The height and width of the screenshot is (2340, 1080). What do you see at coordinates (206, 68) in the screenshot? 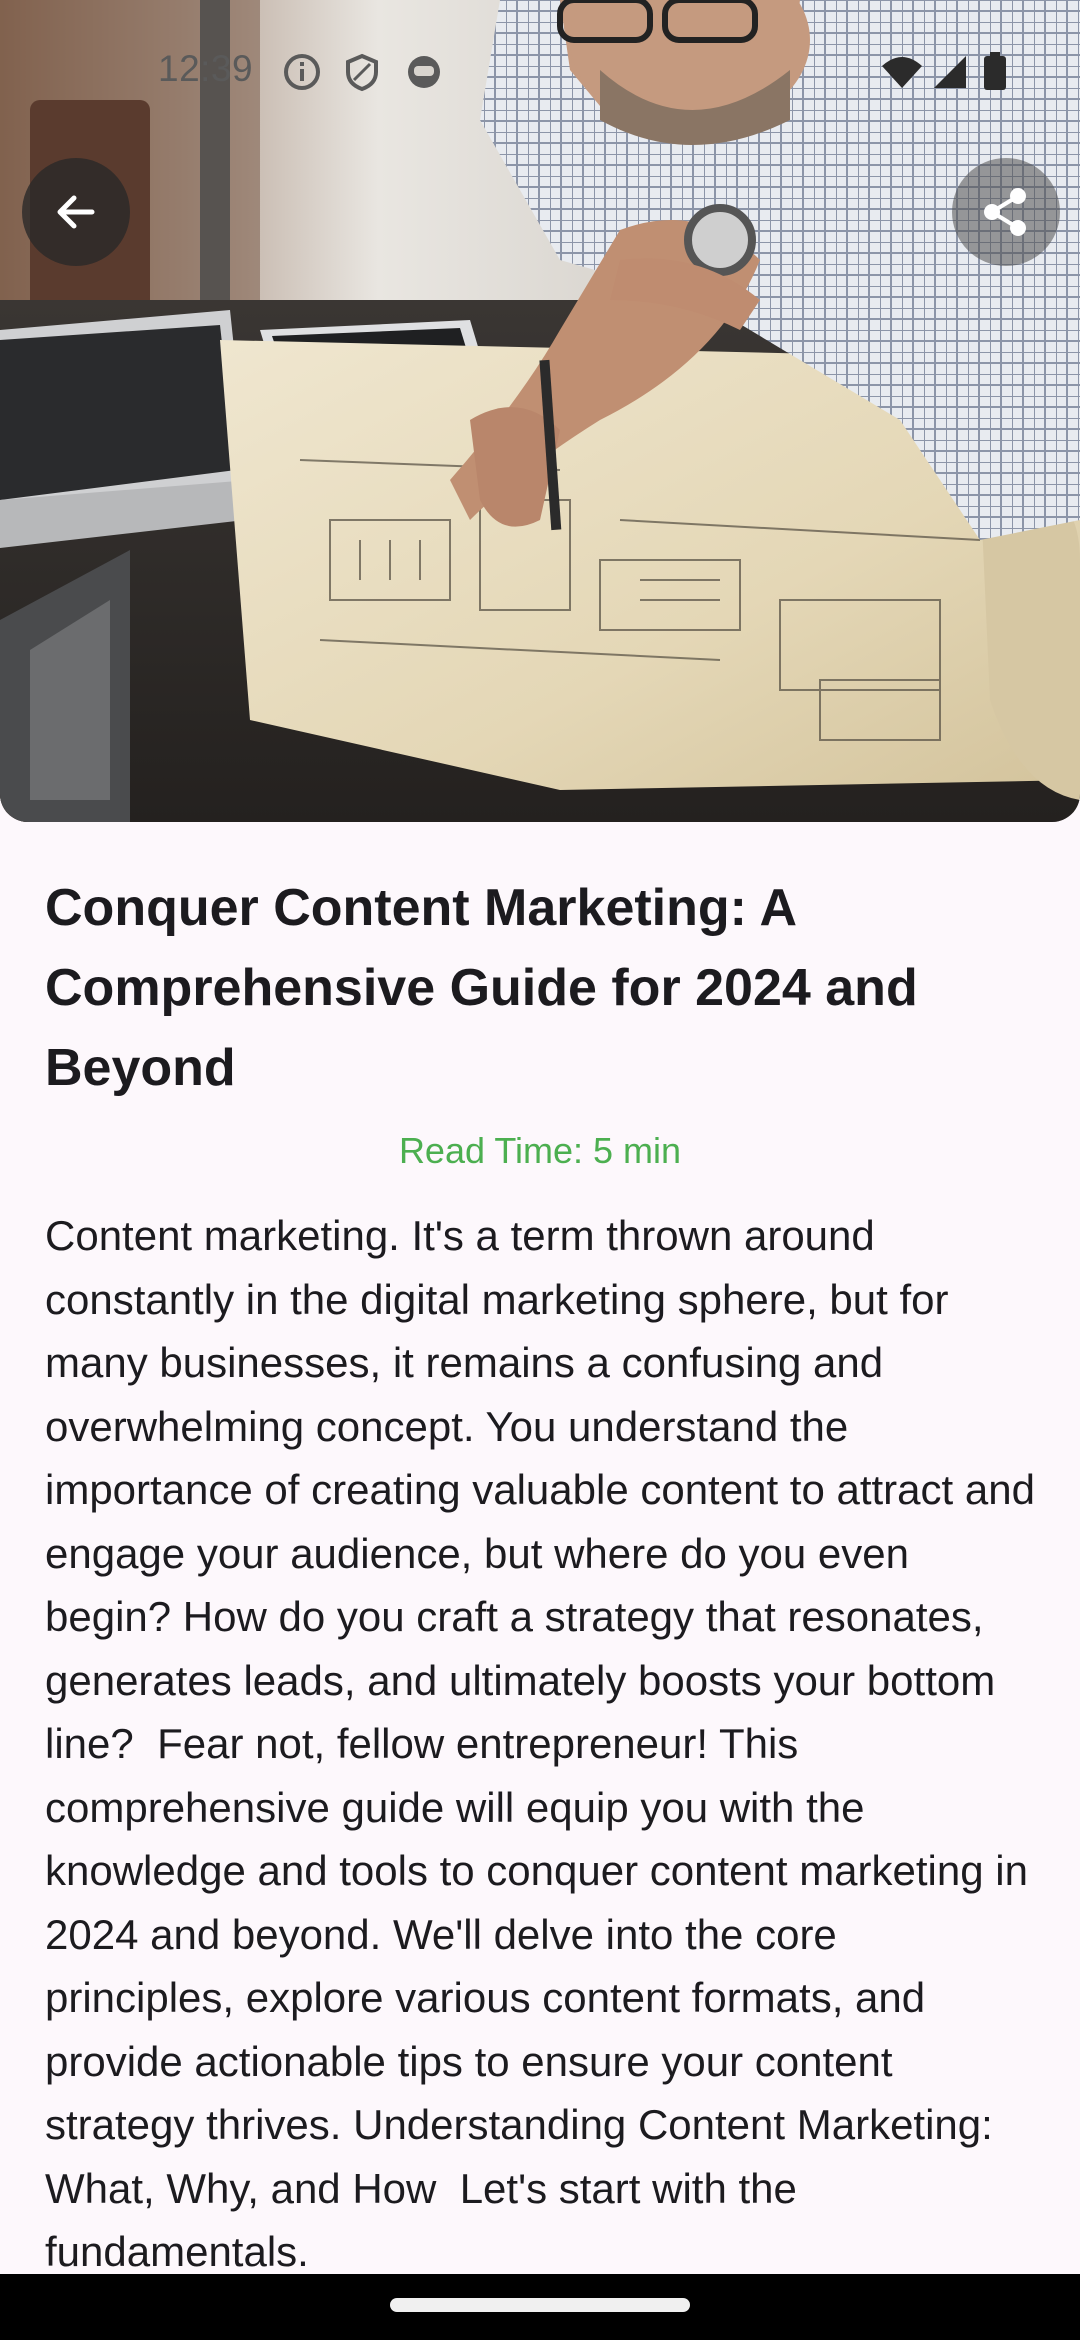
I see `status-time: 12:39` at bounding box center [206, 68].